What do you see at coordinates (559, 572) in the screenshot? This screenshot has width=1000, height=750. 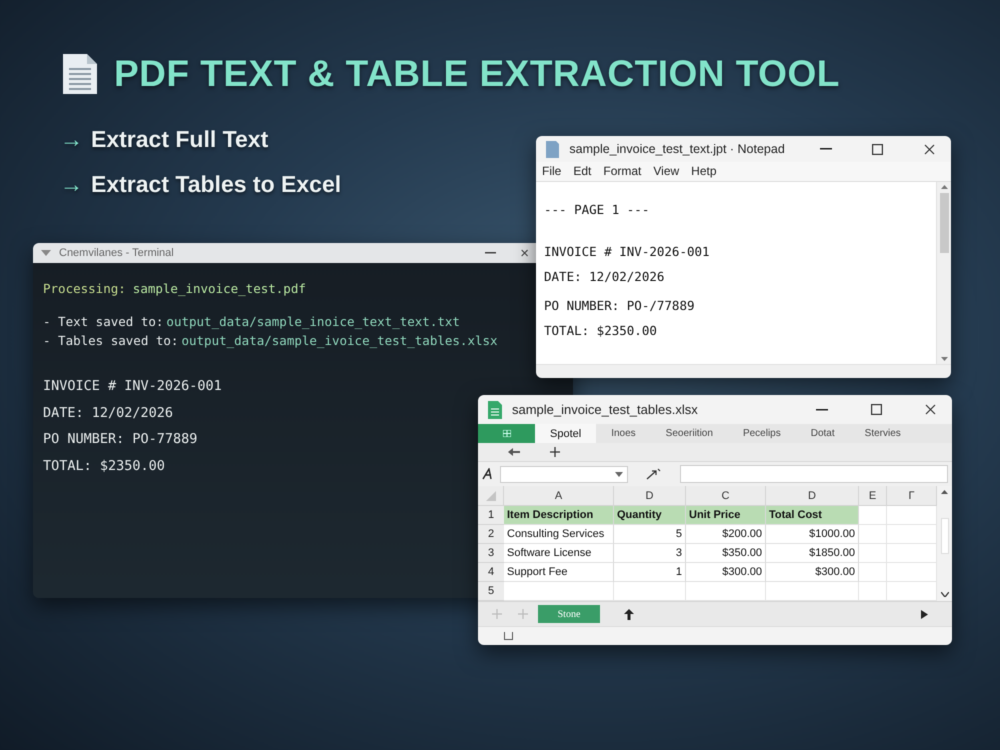 I see `table-cell: Support Fee` at bounding box center [559, 572].